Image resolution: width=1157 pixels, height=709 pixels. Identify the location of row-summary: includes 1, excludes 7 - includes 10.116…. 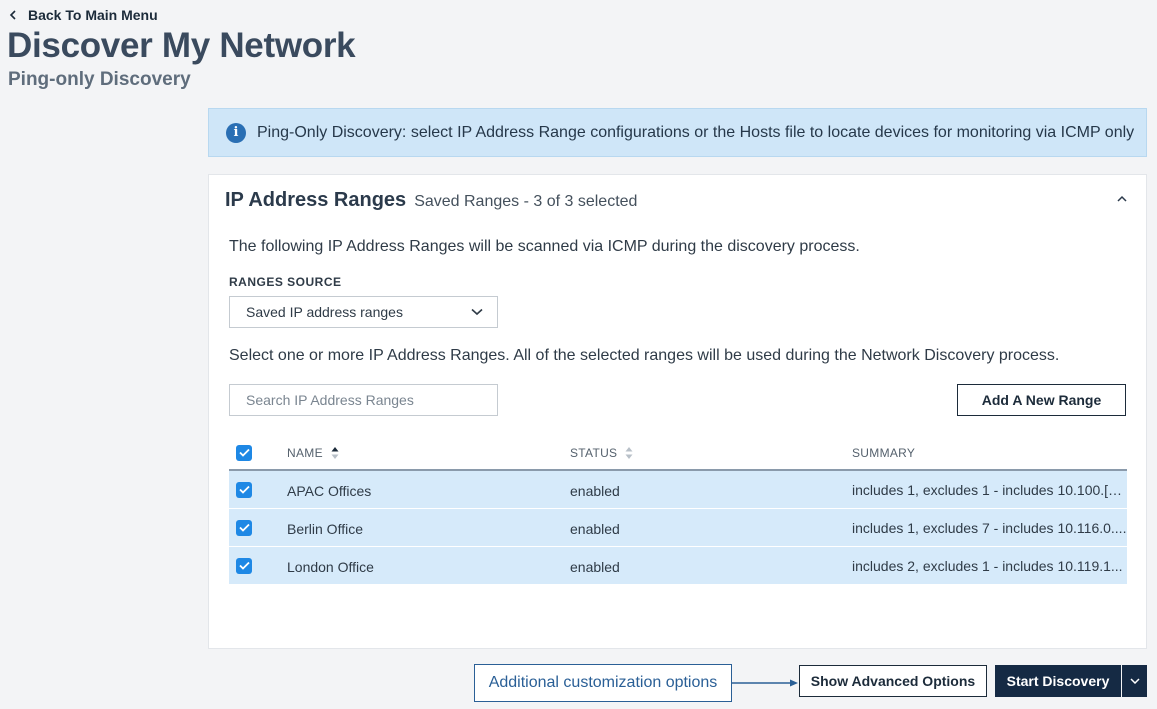
(989, 527).